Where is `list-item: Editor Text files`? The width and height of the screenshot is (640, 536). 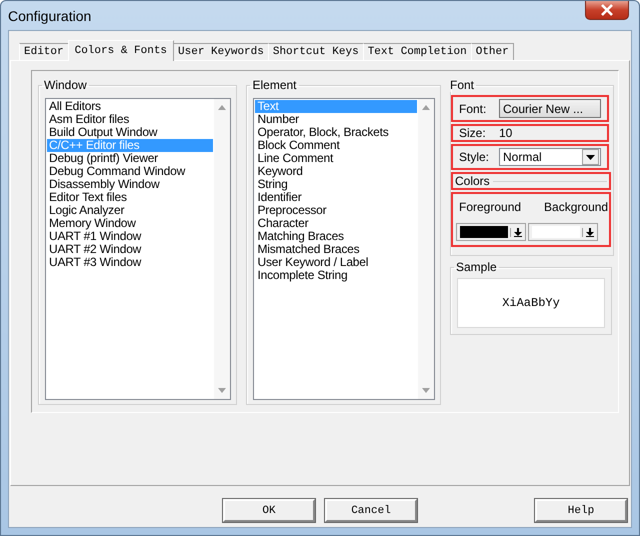 list-item: Editor Text files is located at coordinates (130, 197).